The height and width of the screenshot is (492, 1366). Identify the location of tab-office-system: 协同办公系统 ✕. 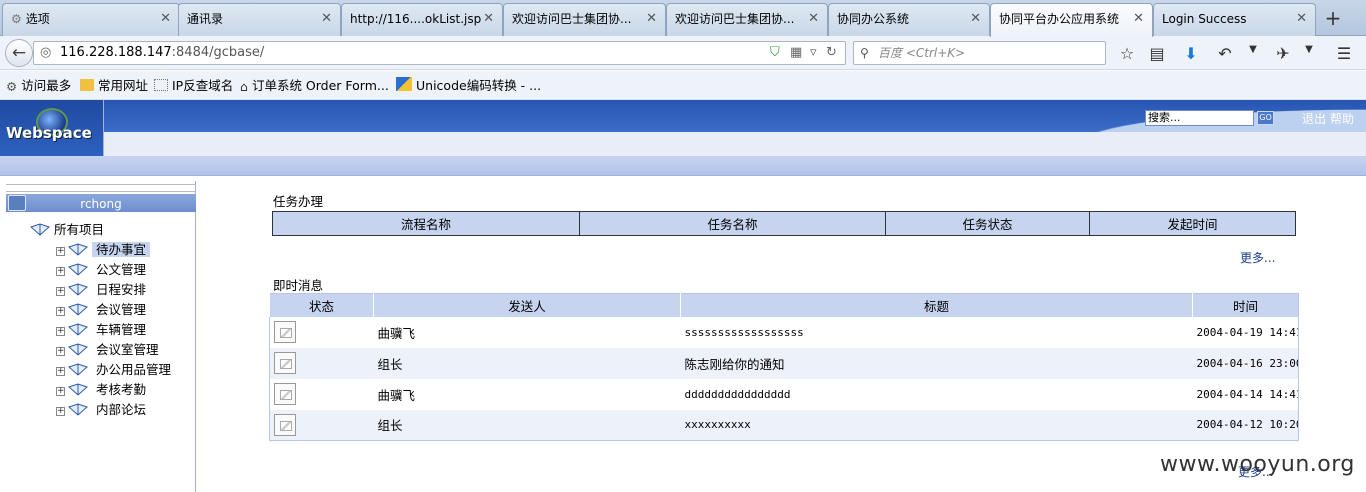
(909, 19).